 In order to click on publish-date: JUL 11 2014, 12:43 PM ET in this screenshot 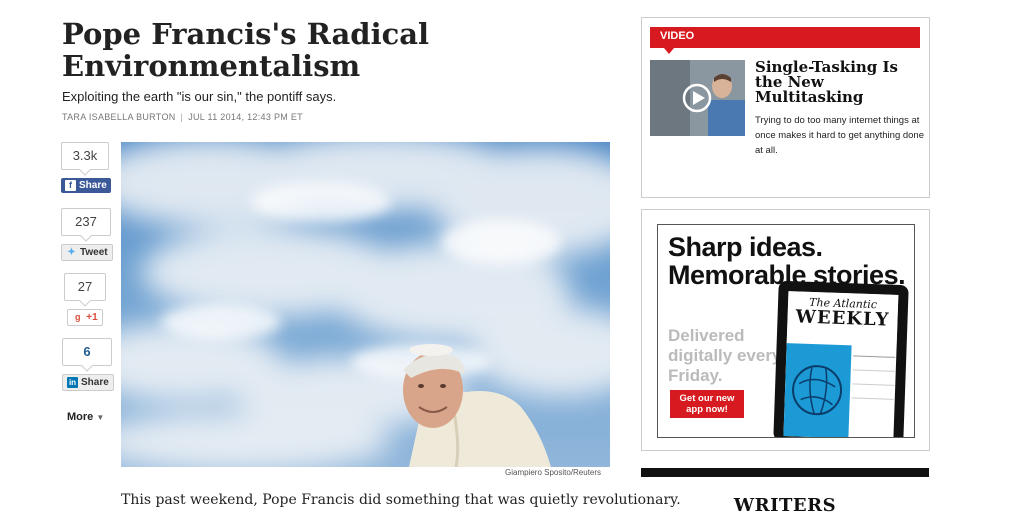, I will do `click(245, 117)`.